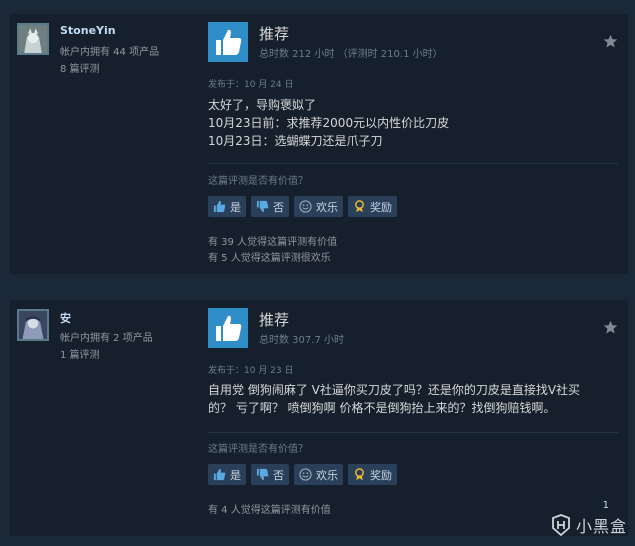  What do you see at coordinates (109, 50) in the screenshot?
I see `author-products: 帐户内拥有 44 项产品` at bounding box center [109, 50].